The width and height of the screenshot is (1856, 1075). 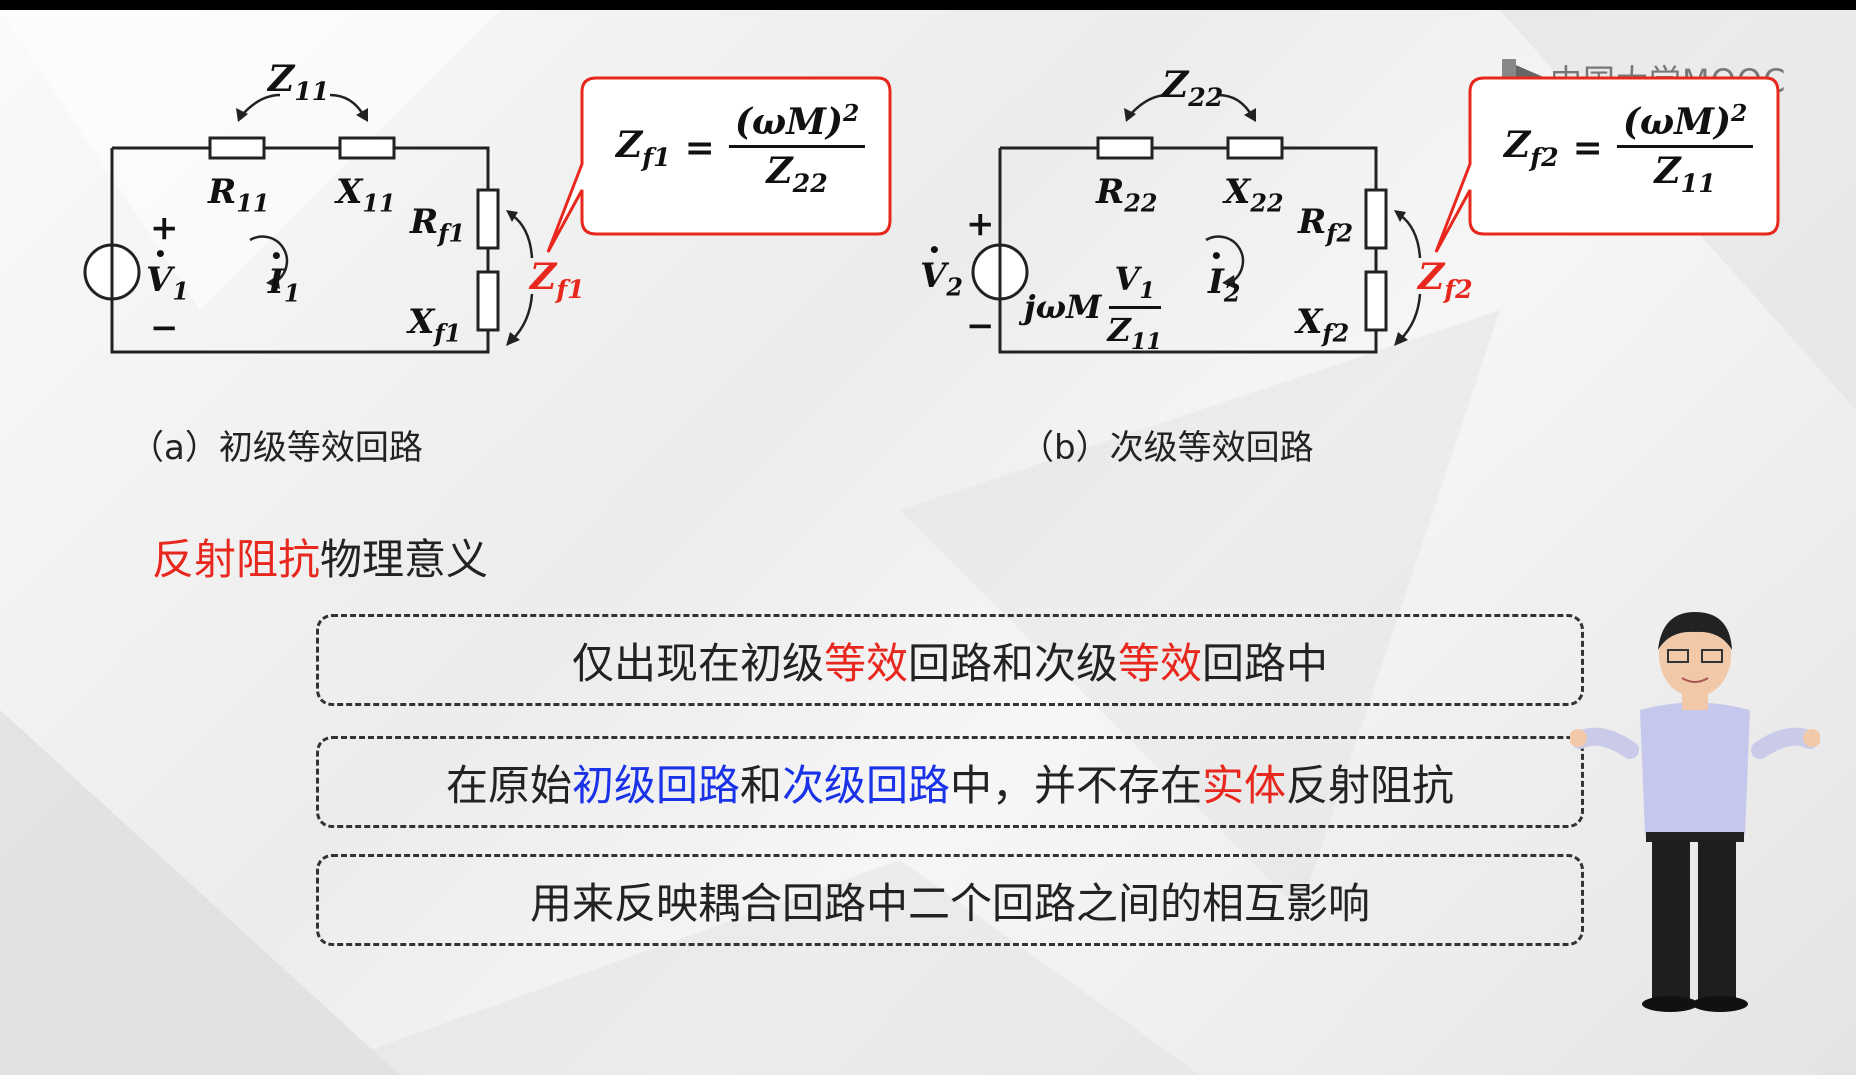 What do you see at coordinates (299, 82) in the screenshot?
I see `z11-label: Z11` at bounding box center [299, 82].